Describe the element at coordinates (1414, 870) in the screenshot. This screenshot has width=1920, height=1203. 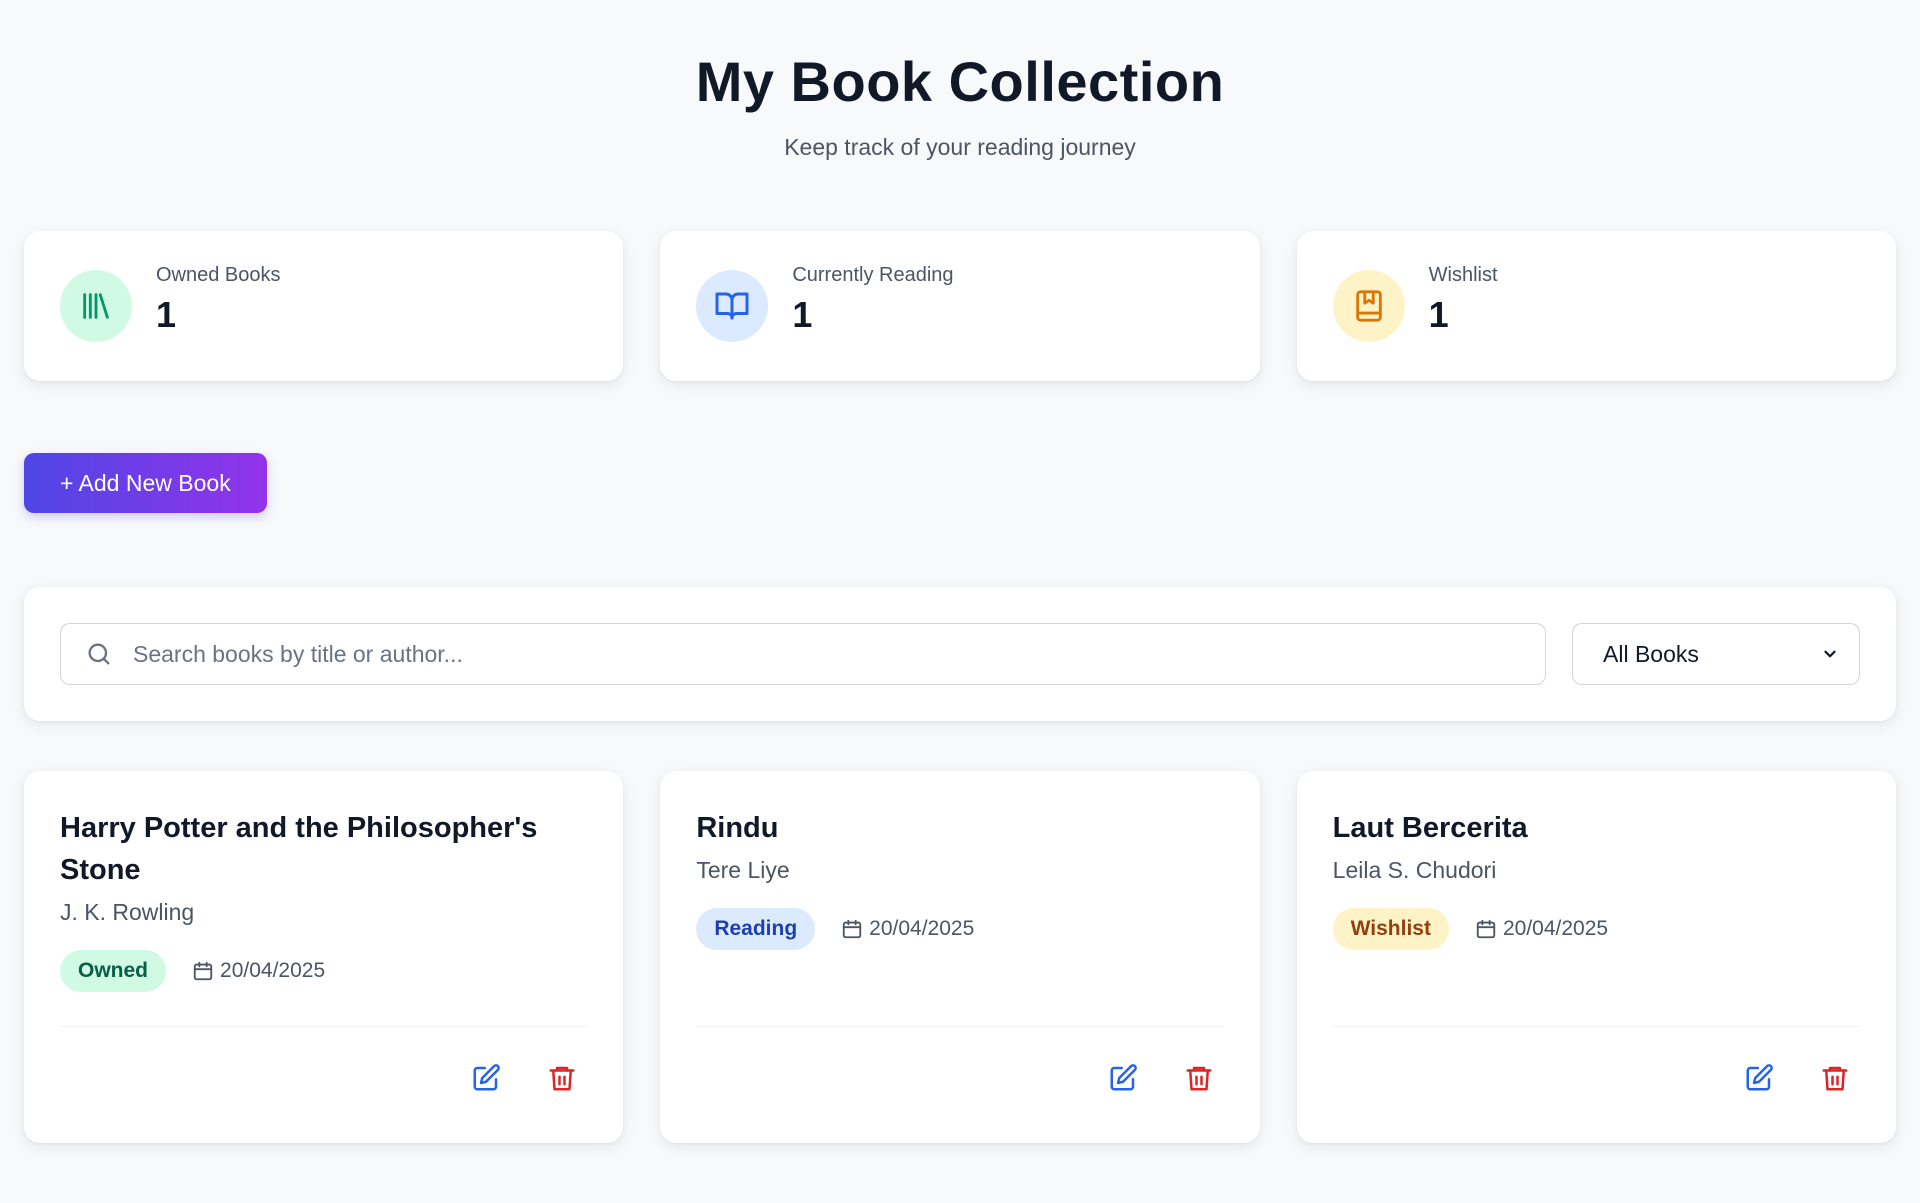
I see `book-author: Leila S. Chudori` at that location.